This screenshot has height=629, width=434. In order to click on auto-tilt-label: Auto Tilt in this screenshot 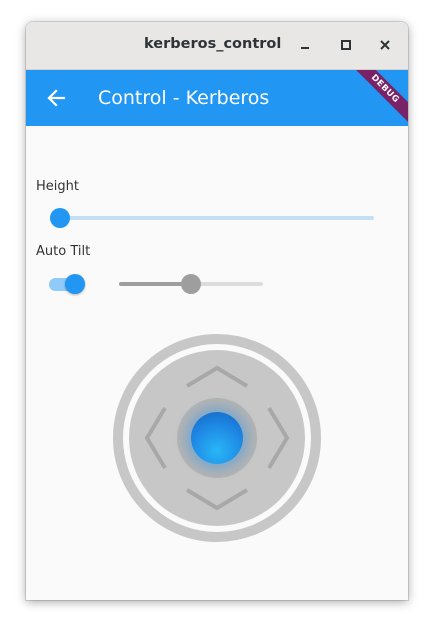, I will do `click(63, 251)`.